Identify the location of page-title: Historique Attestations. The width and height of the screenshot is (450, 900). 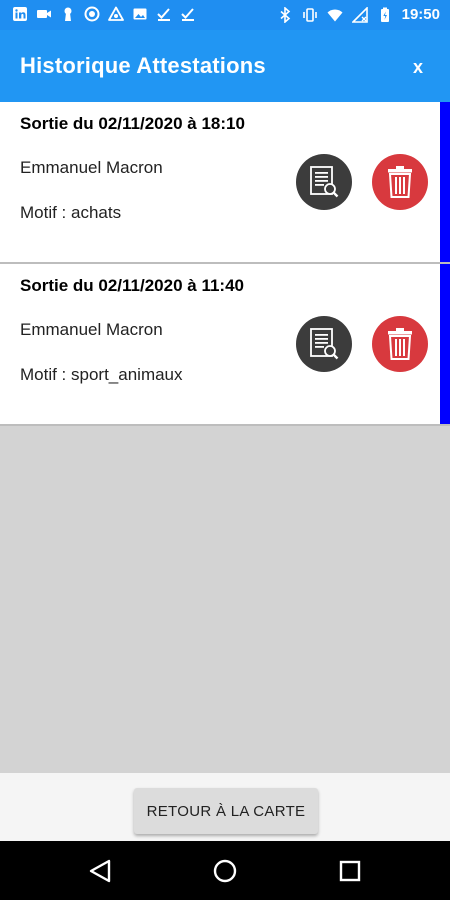
(143, 65).